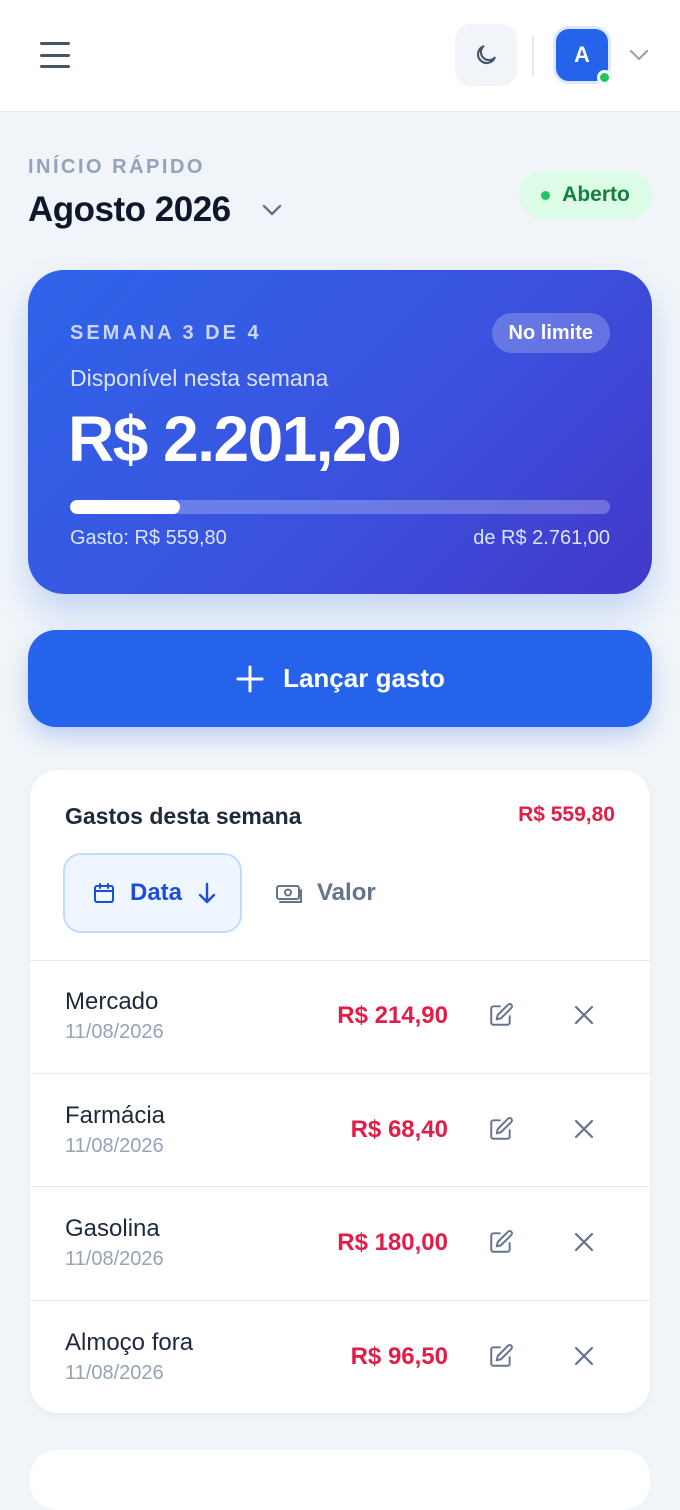 This screenshot has height=1510, width=680. I want to click on sort-by-value-button: Valor, so click(325, 893).